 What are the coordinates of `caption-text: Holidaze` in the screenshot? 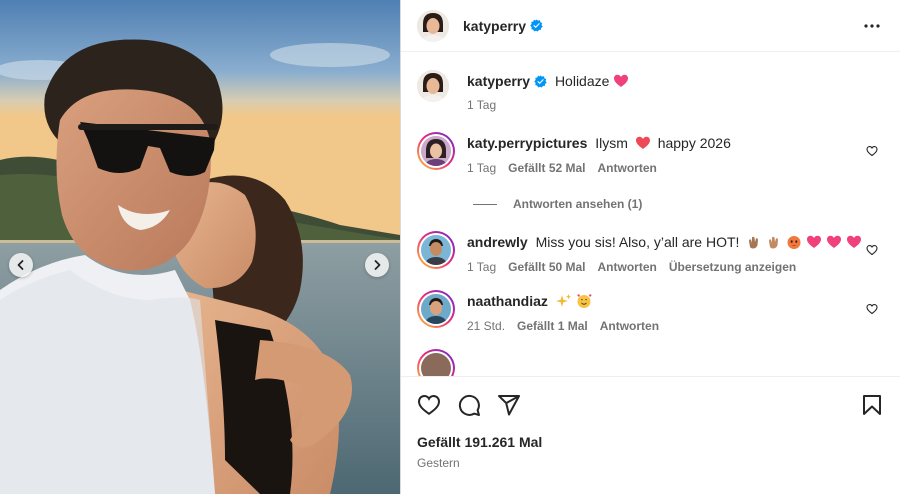 It's located at (582, 81).